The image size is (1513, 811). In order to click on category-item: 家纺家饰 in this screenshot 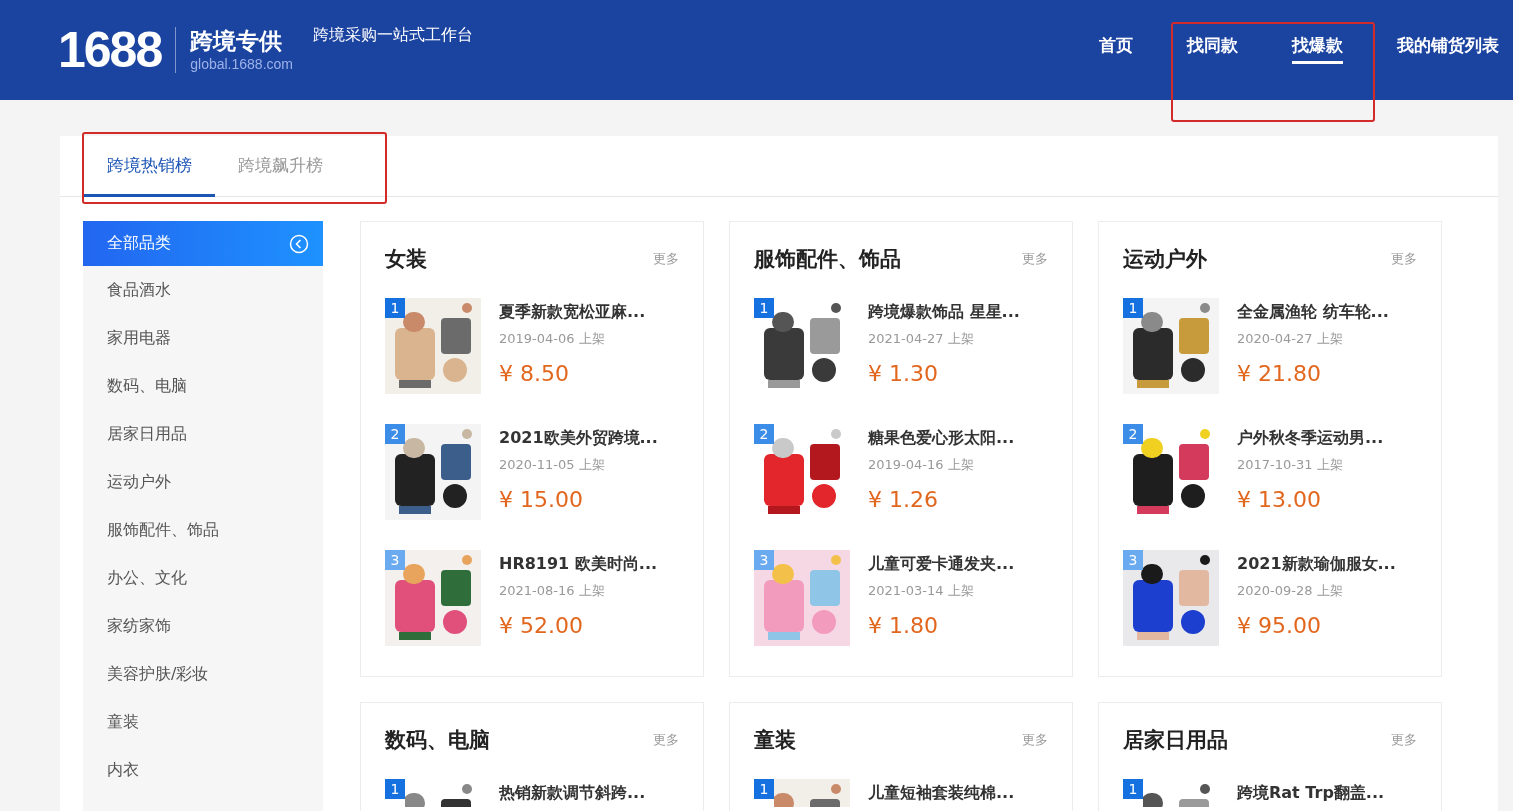, I will do `click(203, 626)`.